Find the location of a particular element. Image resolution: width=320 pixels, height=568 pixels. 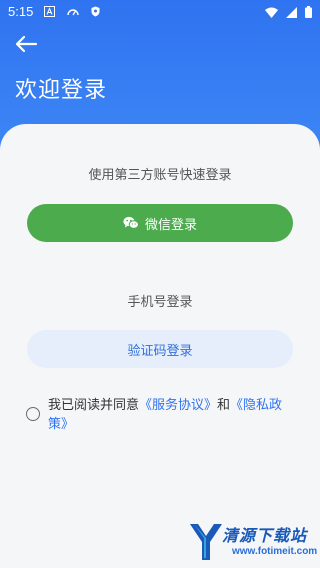

back-arrow-icon is located at coordinates (26, 44).